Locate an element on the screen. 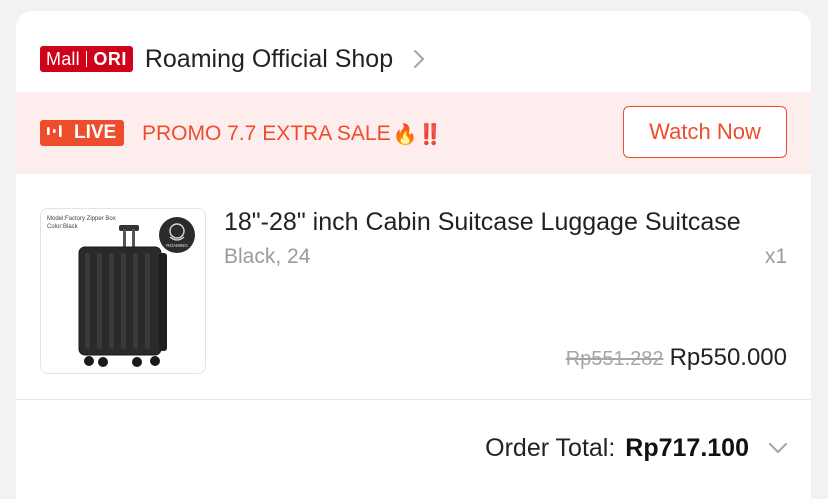 Image resolution: width=828 pixels, height=499 pixels. fire-exclamation-icon: 🔥‼️ is located at coordinates (417, 134).